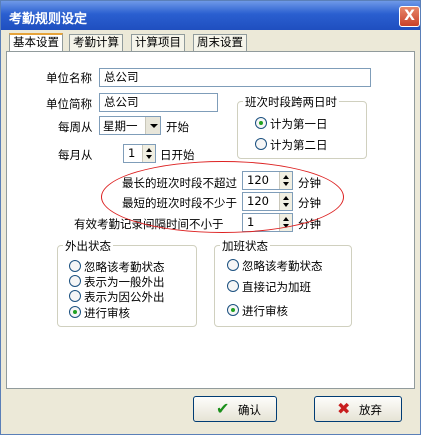  What do you see at coordinates (124, 267) in the screenshot?
I see `radio-out-ignore-label: 忽略该考勤状态` at bounding box center [124, 267].